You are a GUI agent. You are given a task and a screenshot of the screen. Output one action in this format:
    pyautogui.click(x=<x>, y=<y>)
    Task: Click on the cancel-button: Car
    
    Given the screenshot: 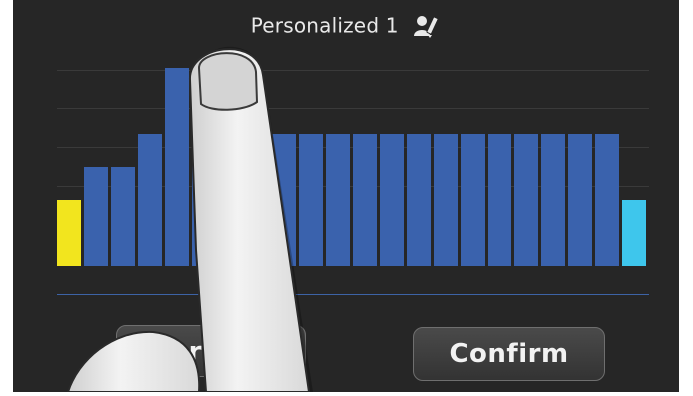 What is the action you would take?
    pyautogui.click(x=211, y=351)
    